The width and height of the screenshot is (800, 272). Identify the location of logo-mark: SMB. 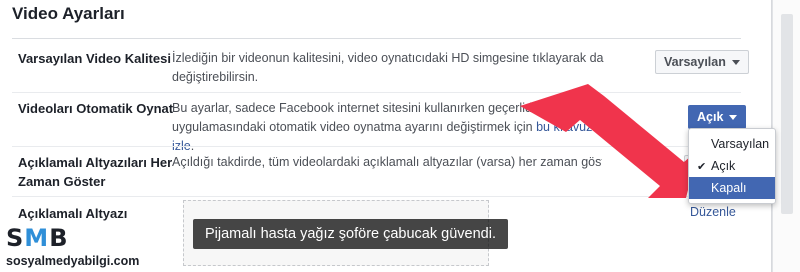
(37, 238).